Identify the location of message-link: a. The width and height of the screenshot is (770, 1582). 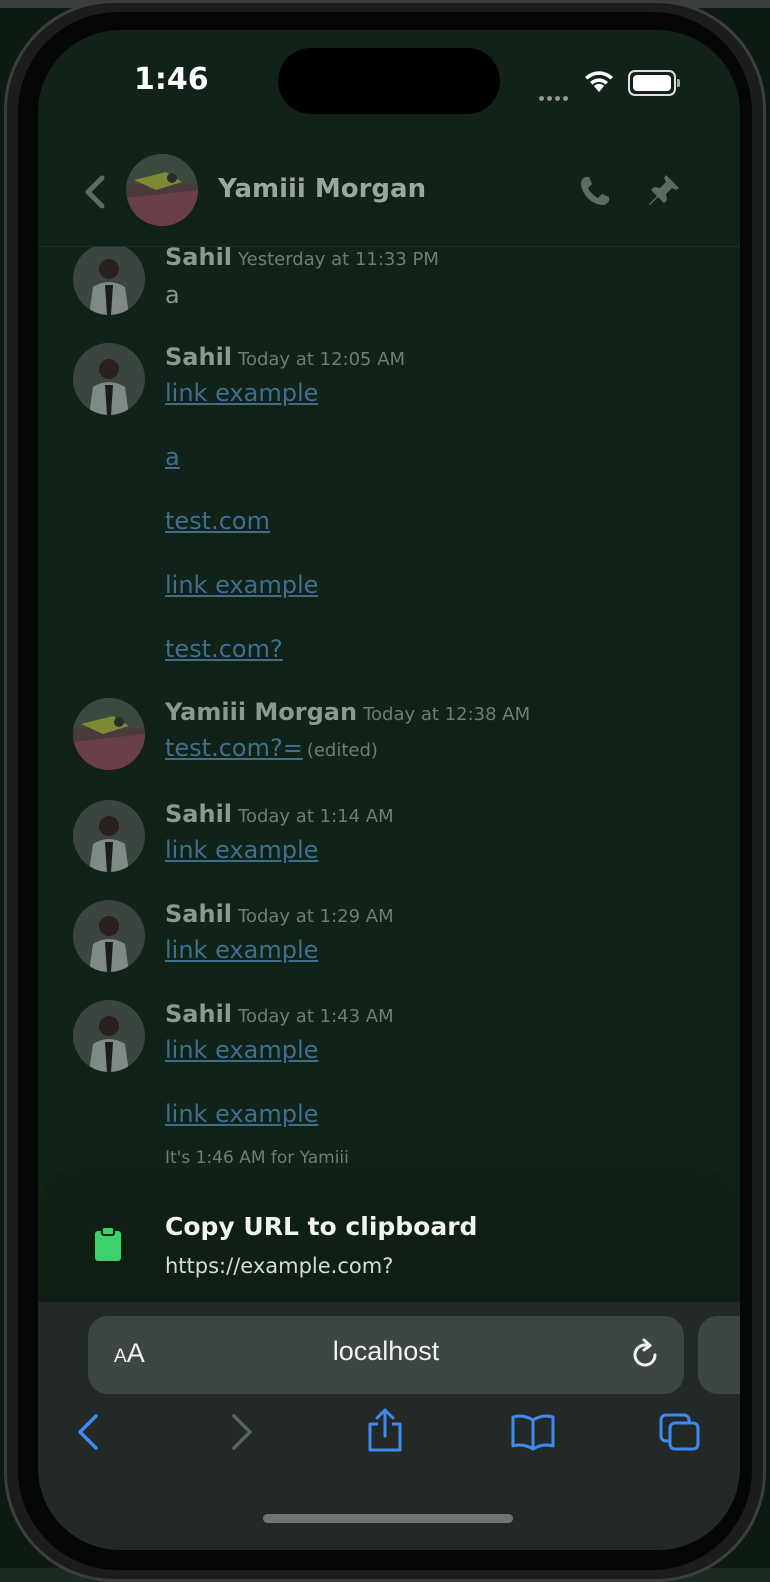
(172, 457).